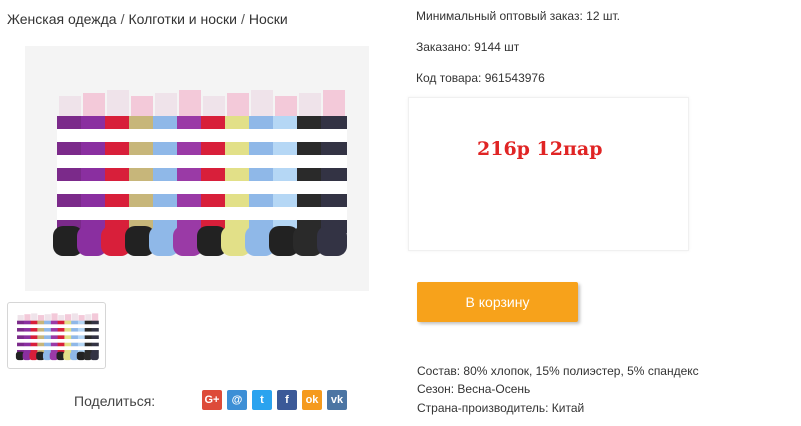 This screenshot has width=801, height=426. Describe the element at coordinates (287, 400) in the screenshot. I see `facebook-icon: f` at that location.